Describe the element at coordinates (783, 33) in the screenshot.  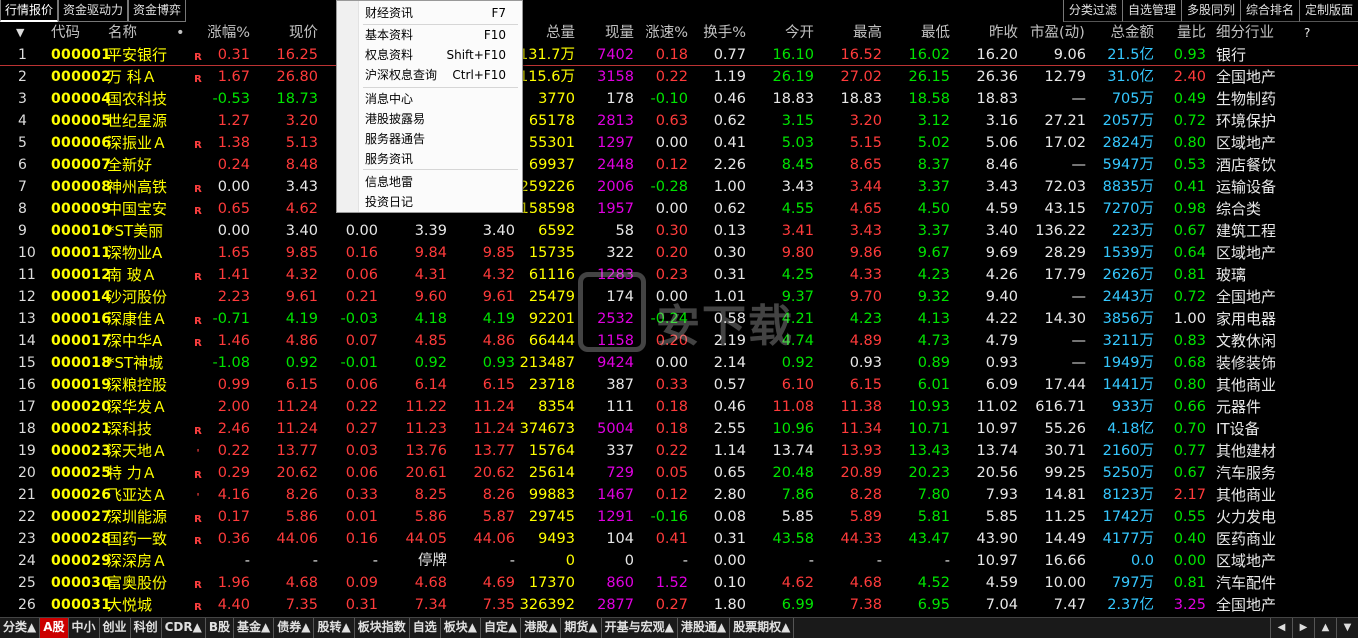
I see `col-open: 今开` at that location.